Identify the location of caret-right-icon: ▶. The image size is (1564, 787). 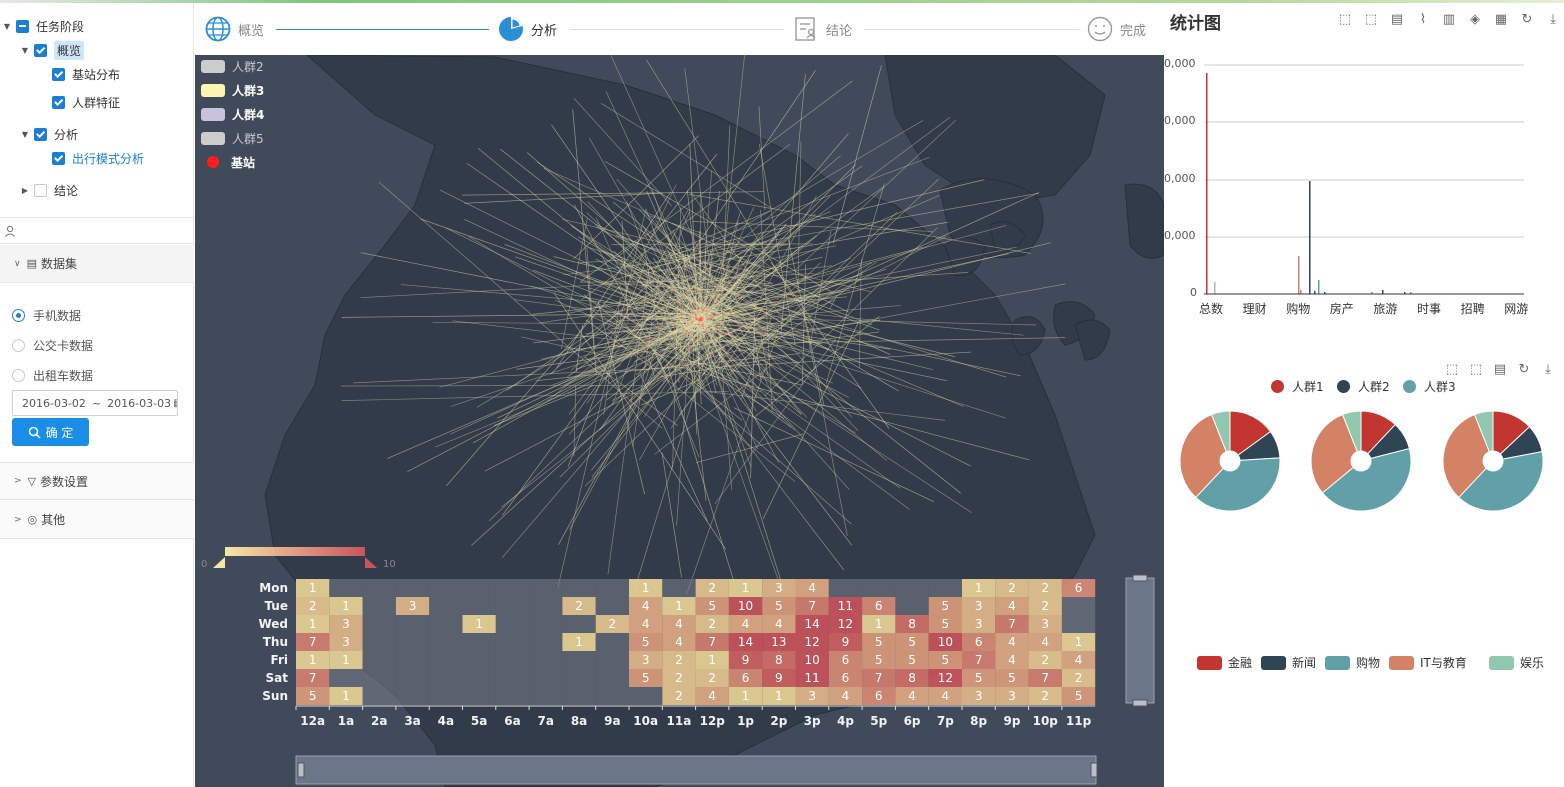
(25, 190).